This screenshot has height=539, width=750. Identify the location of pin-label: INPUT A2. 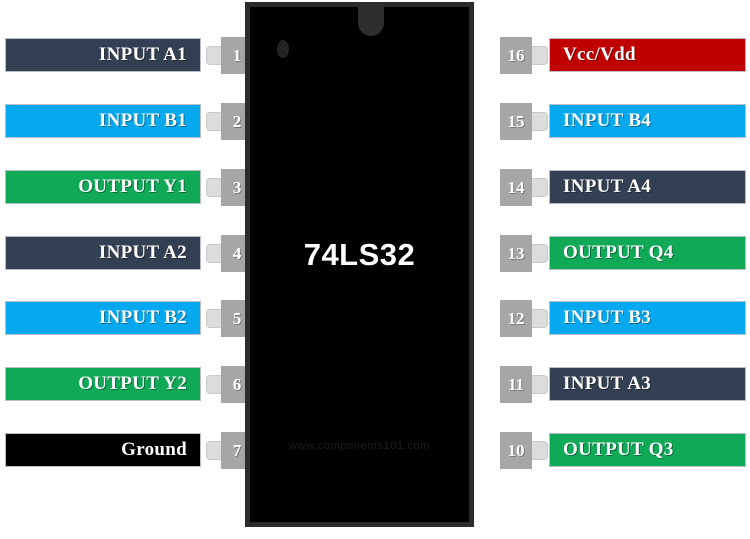
(103, 253).